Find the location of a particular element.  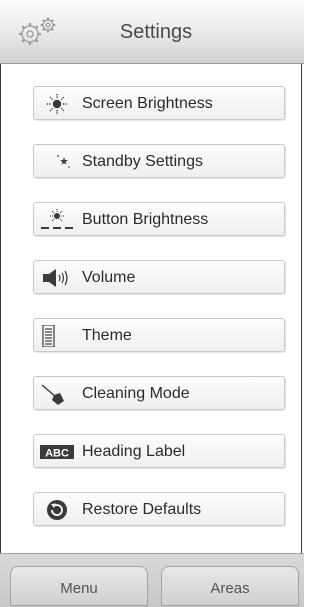

theme-button: Theme is located at coordinates (159, 335).